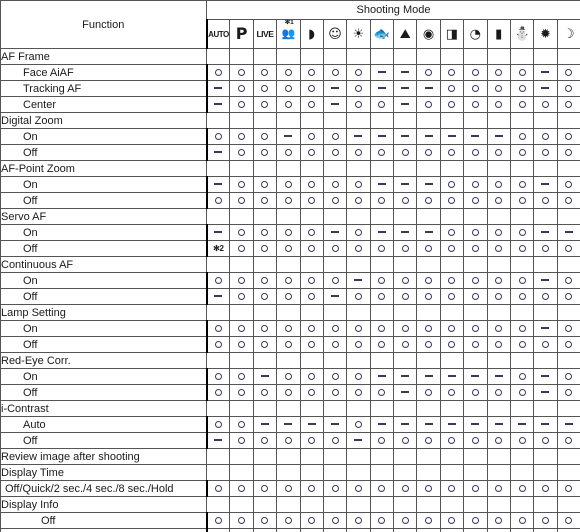 The image size is (580, 532). Describe the element at coordinates (103, 472) in the screenshot. I see `row-label: Display Time` at that location.